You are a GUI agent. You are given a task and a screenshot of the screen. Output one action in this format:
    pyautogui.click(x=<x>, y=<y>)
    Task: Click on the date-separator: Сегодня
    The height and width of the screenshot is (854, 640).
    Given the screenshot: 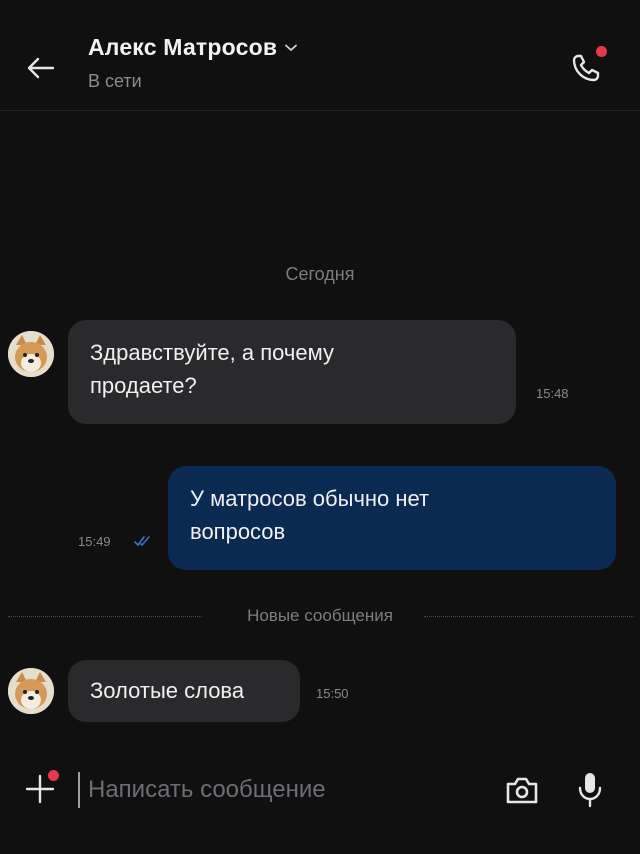 What is the action you would take?
    pyautogui.click(x=320, y=274)
    